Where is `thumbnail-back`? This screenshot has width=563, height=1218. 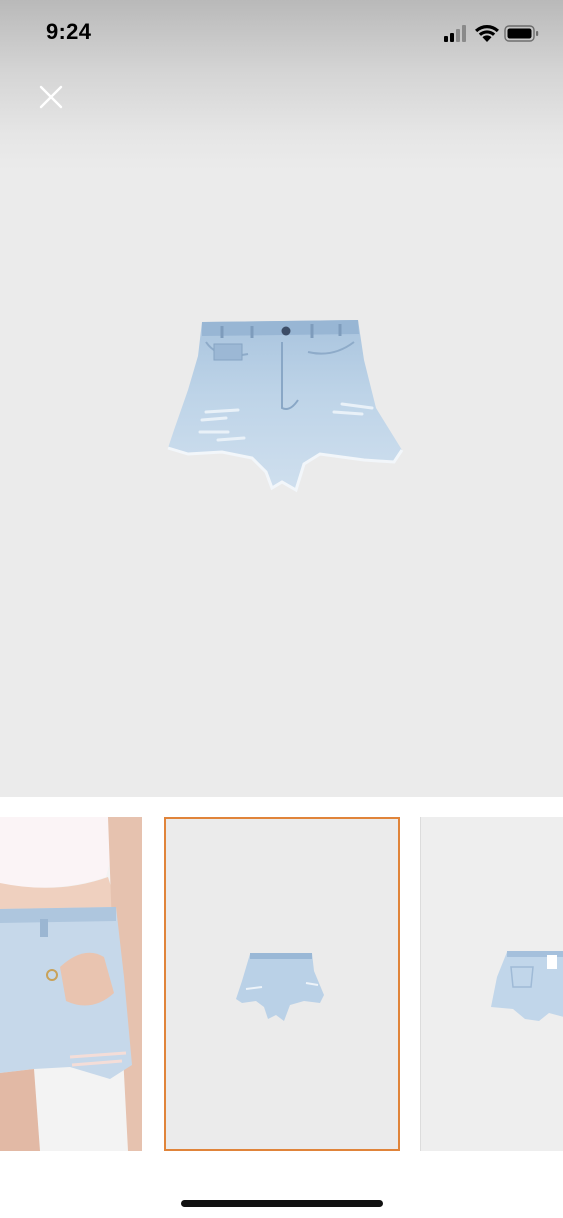 thumbnail-back is located at coordinates (491, 984).